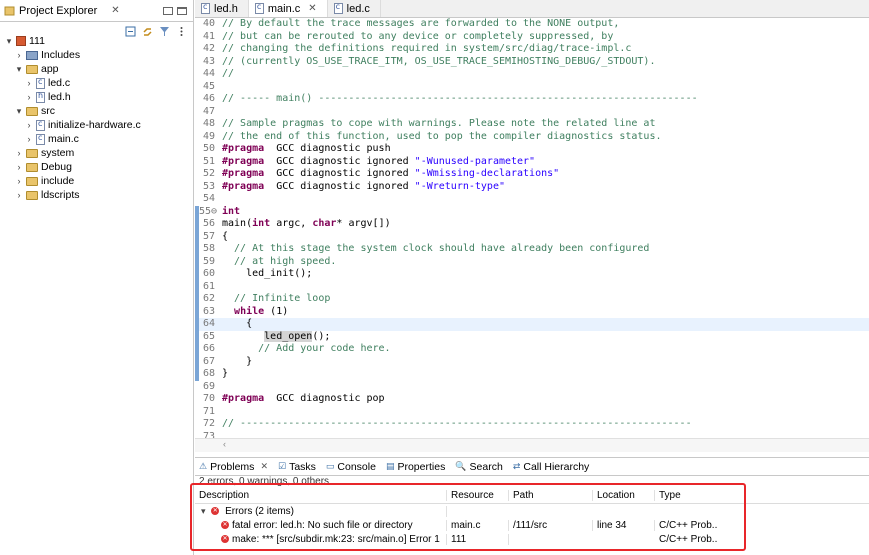 Image resolution: width=869 pixels, height=555 pixels. What do you see at coordinates (532, 149) in the screenshot?
I see `code-line: 50 #pragma GCC diagnostic push` at bounding box center [532, 149].